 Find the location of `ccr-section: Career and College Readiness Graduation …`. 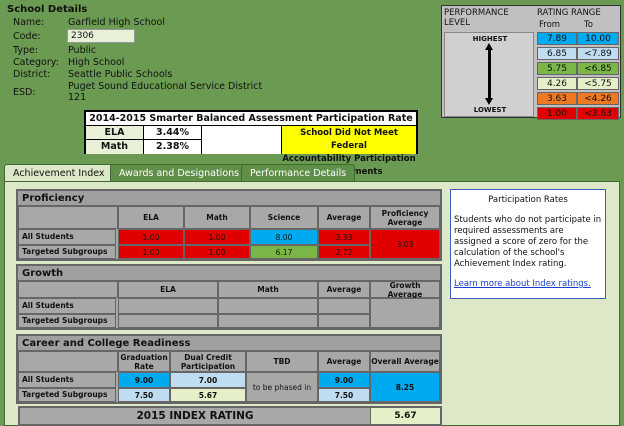

ccr-section: Career and College Readiness Graduation … is located at coordinates (229, 369).